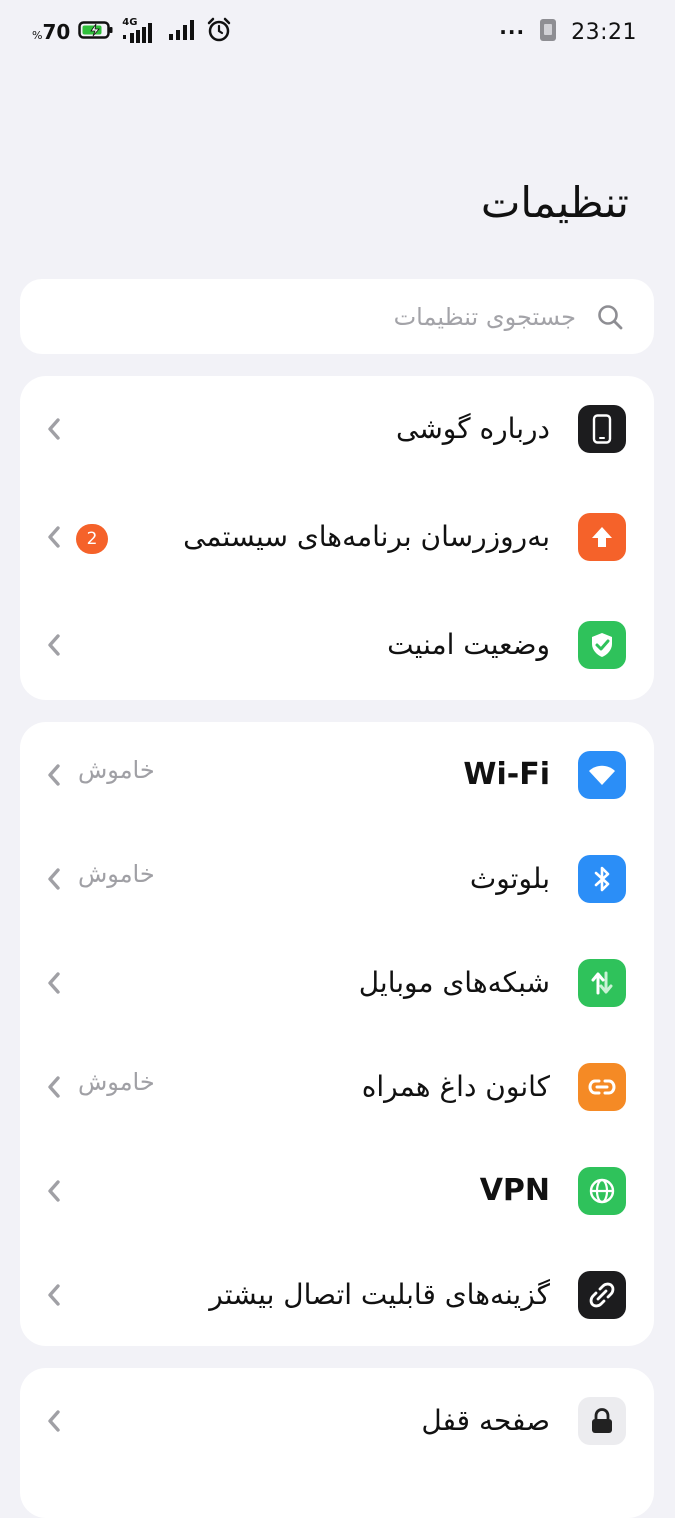 The height and width of the screenshot is (1518, 675). I want to click on signal-icon, so click(183, 32).